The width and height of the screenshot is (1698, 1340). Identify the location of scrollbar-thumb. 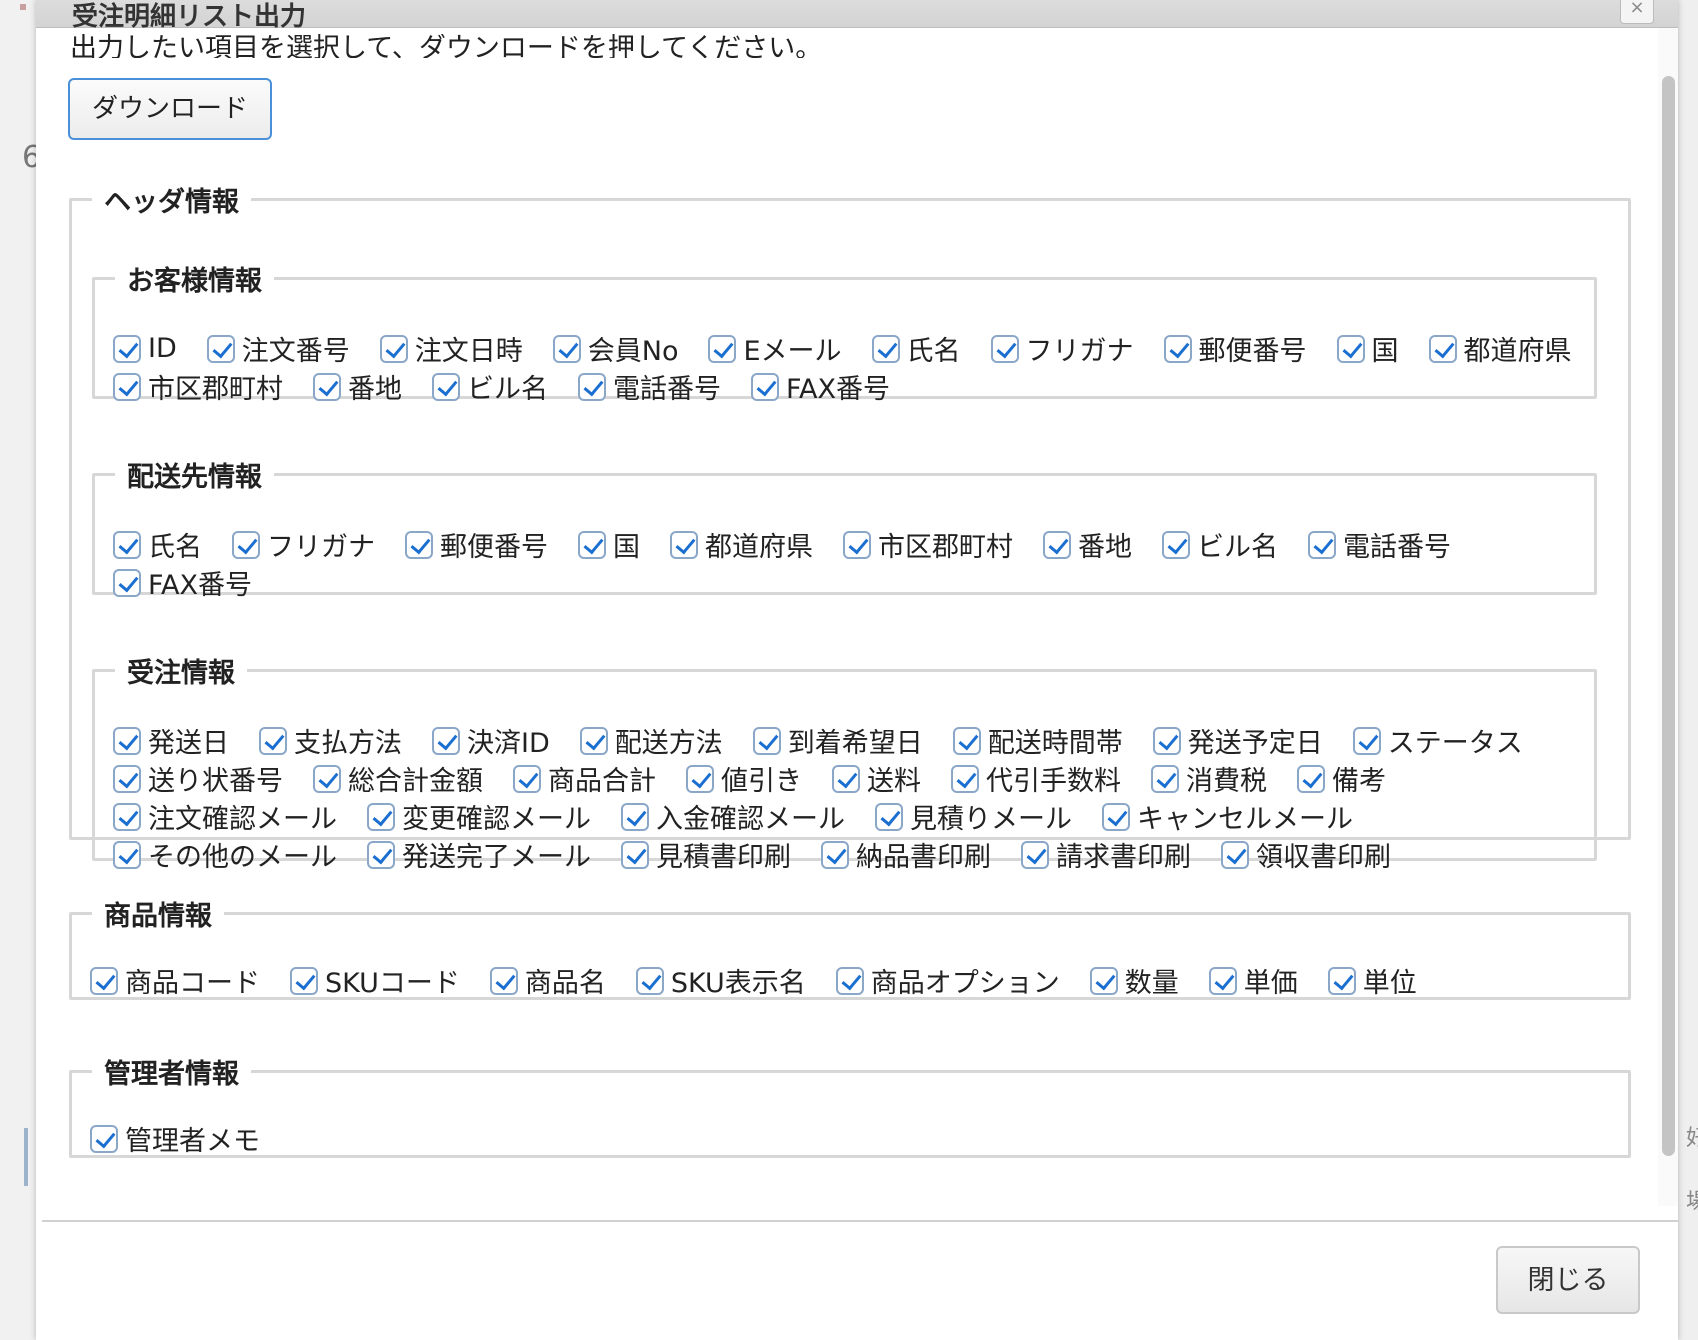
(1668, 616).